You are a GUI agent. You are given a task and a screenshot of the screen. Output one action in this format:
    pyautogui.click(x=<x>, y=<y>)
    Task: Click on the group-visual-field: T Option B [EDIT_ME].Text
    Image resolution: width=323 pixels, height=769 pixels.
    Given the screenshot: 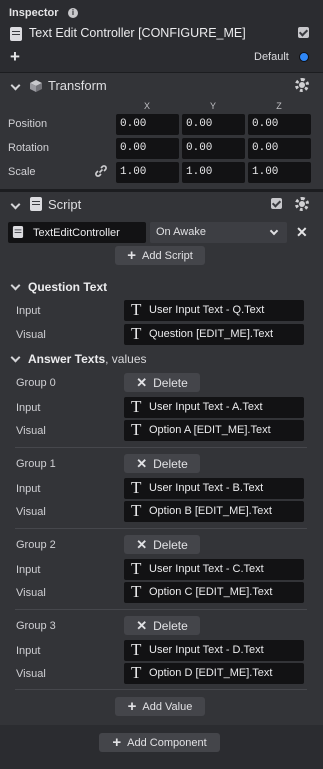 What is the action you would take?
    pyautogui.click(x=214, y=511)
    